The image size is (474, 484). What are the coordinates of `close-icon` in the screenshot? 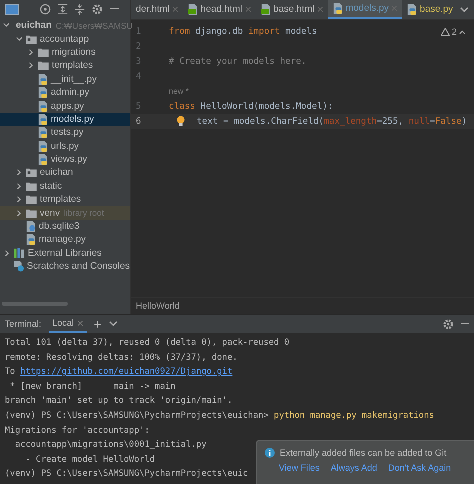 It's located at (81, 323).